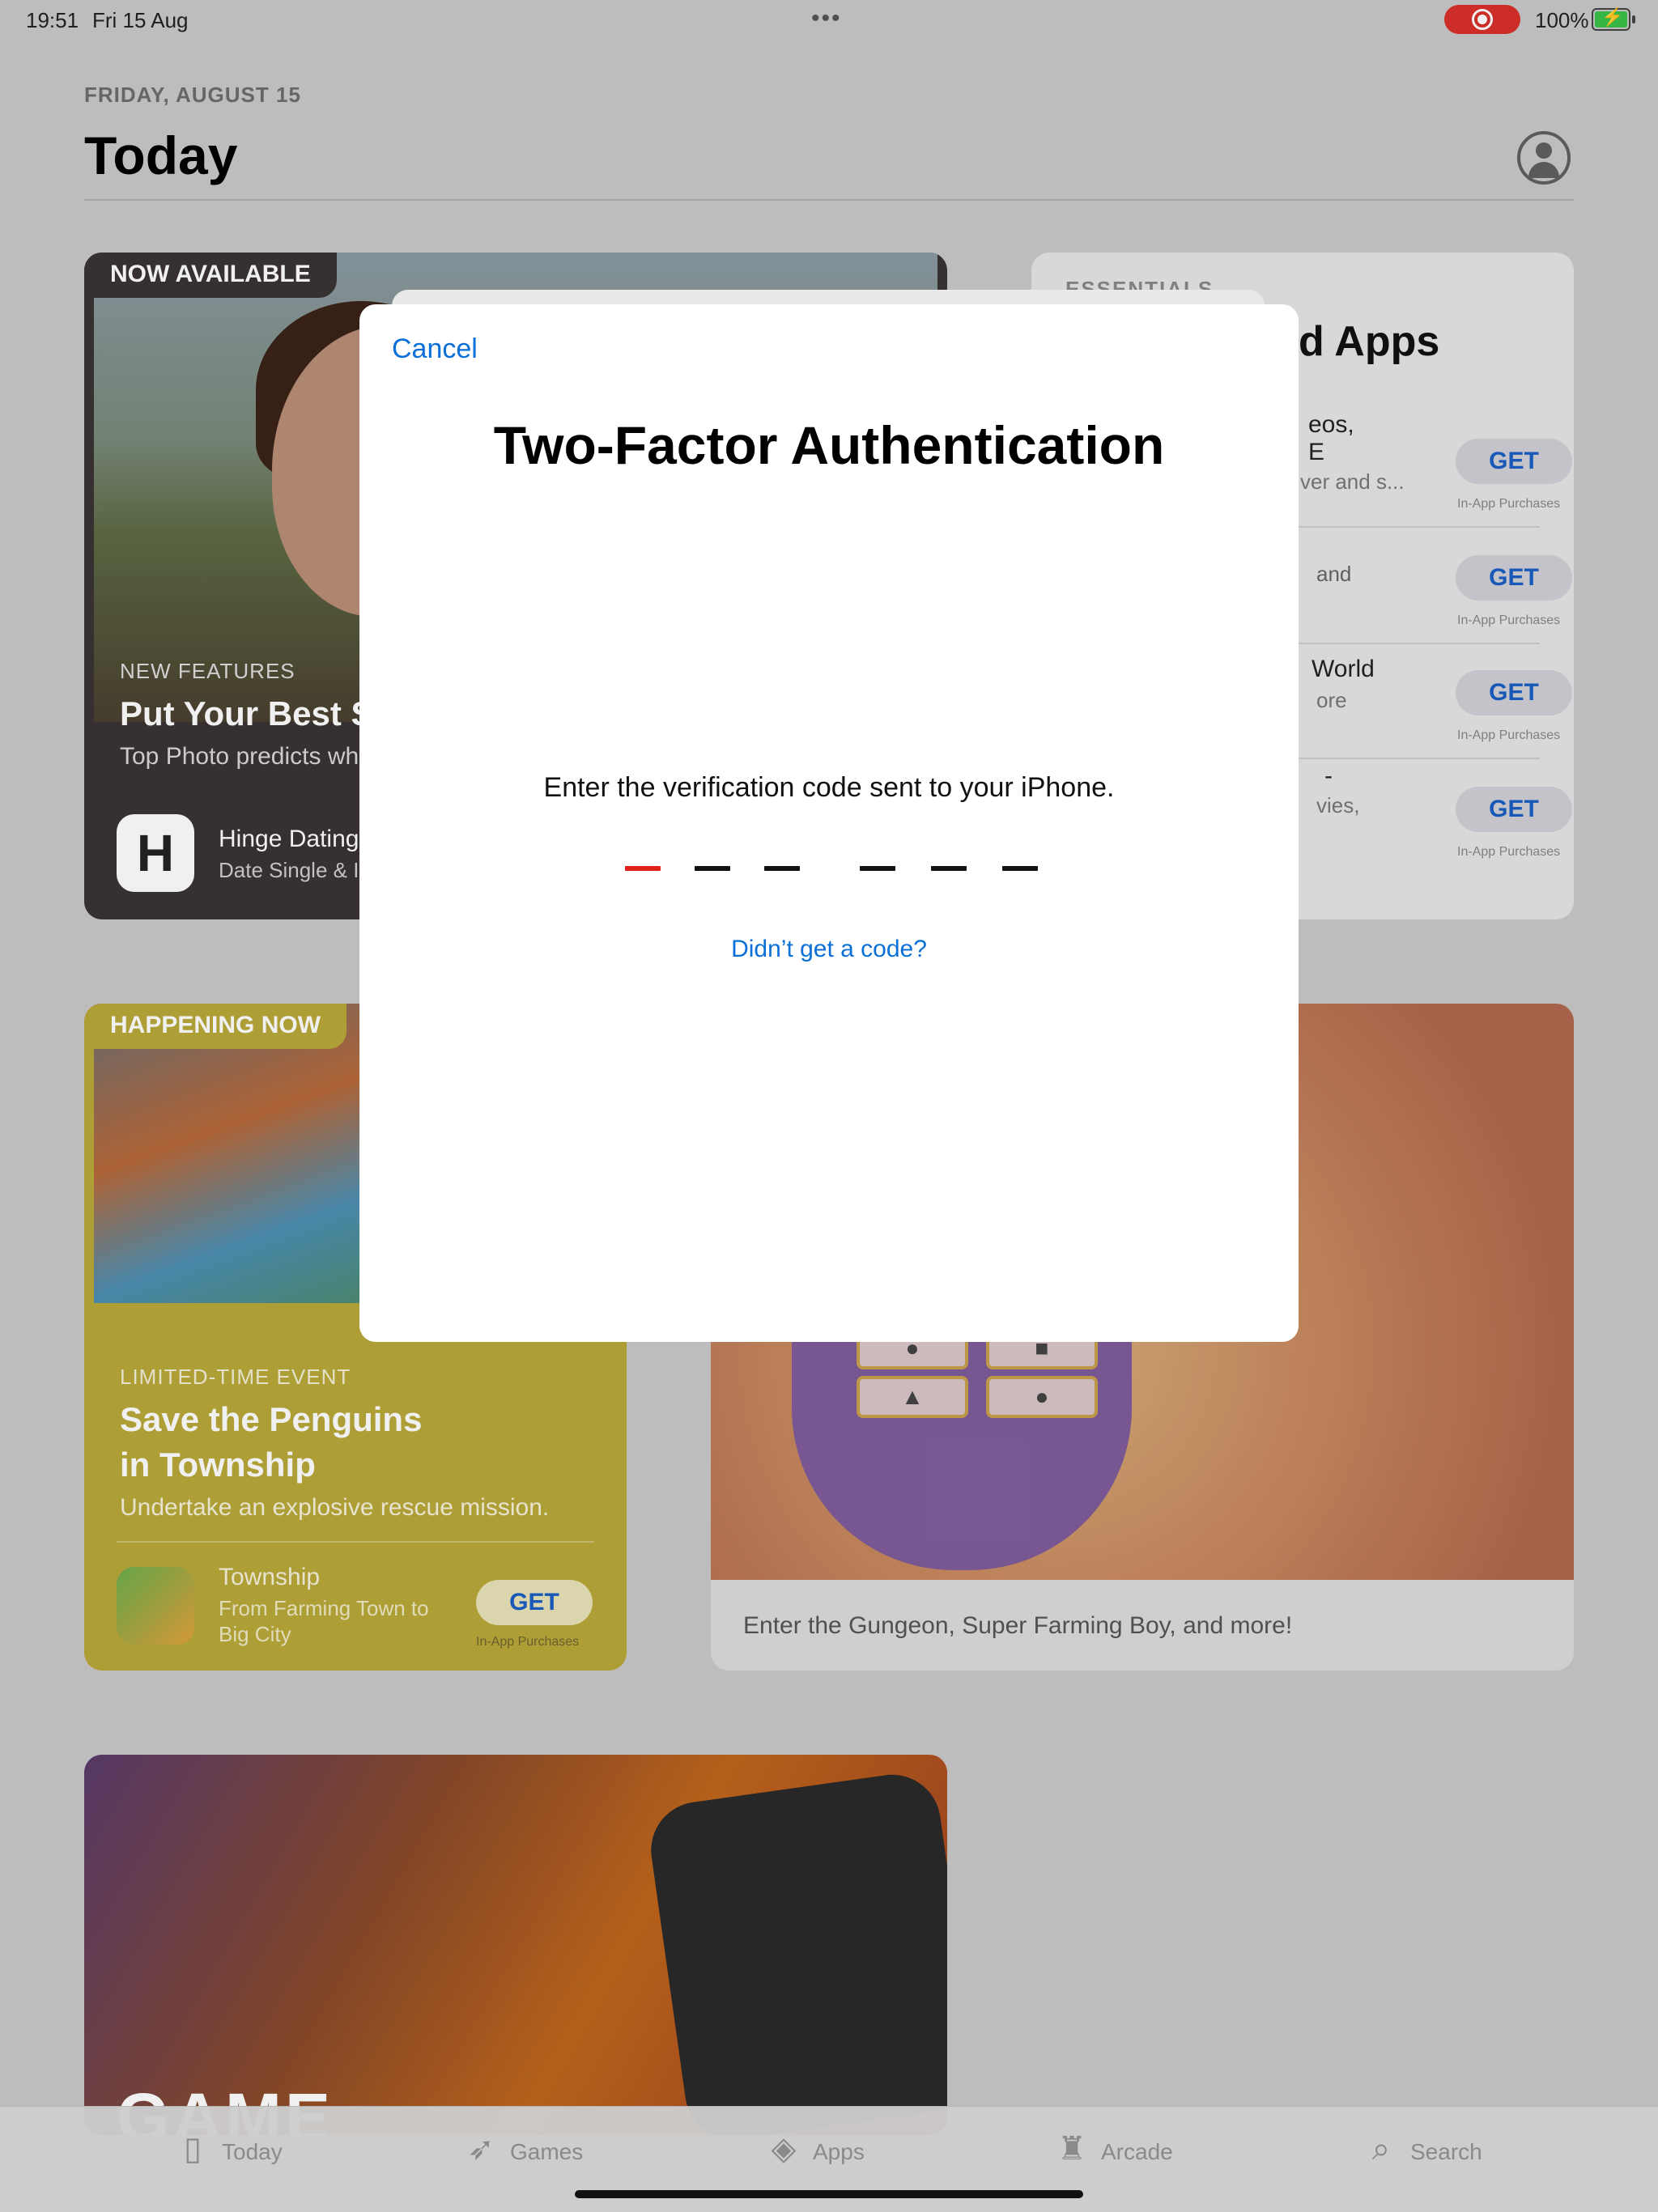  I want to click on joystick-icon: ♜, so click(1071, 2149).